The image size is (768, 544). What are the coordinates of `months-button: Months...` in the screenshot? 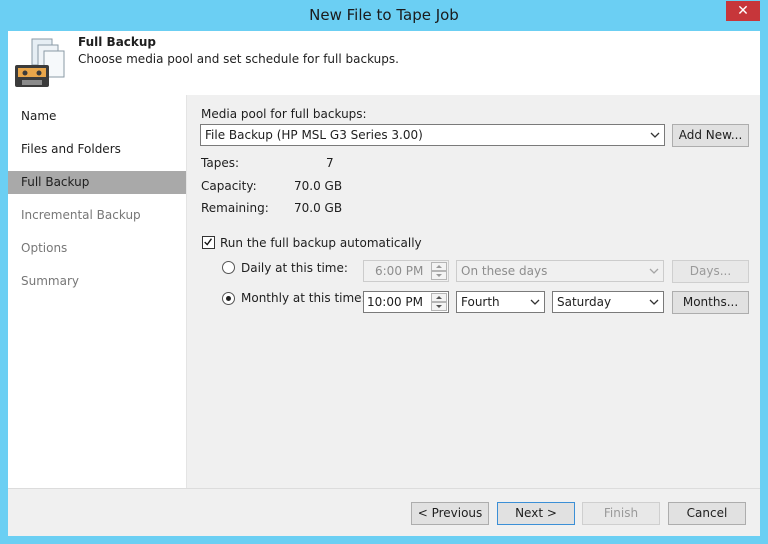 It's located at (710, 302).